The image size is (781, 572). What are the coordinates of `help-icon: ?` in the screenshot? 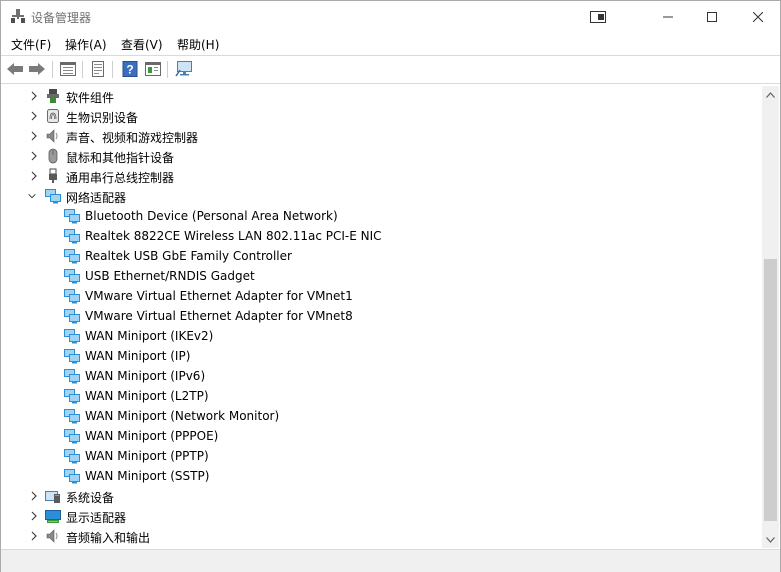 It's located at (130, 69).